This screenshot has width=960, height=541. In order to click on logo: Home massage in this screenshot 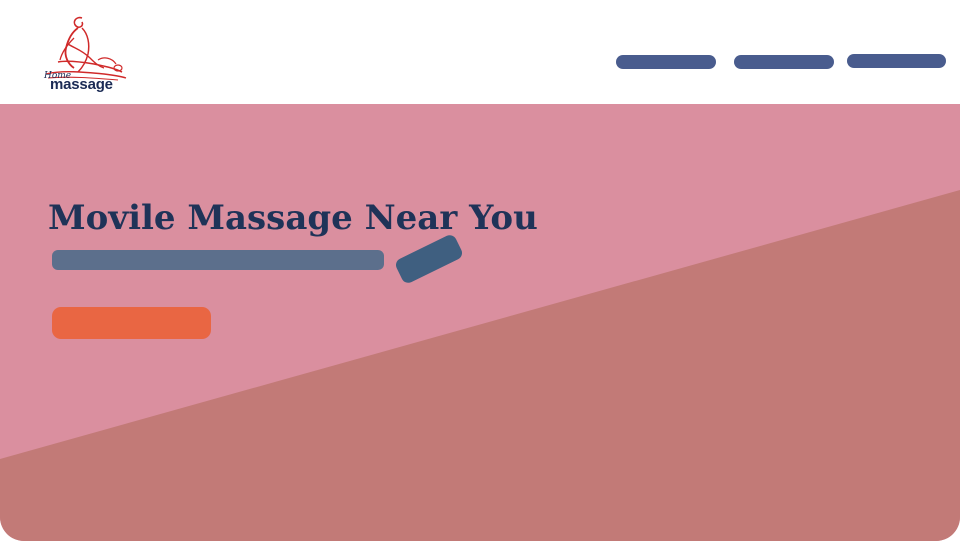, I will do `click(84, 54)`.